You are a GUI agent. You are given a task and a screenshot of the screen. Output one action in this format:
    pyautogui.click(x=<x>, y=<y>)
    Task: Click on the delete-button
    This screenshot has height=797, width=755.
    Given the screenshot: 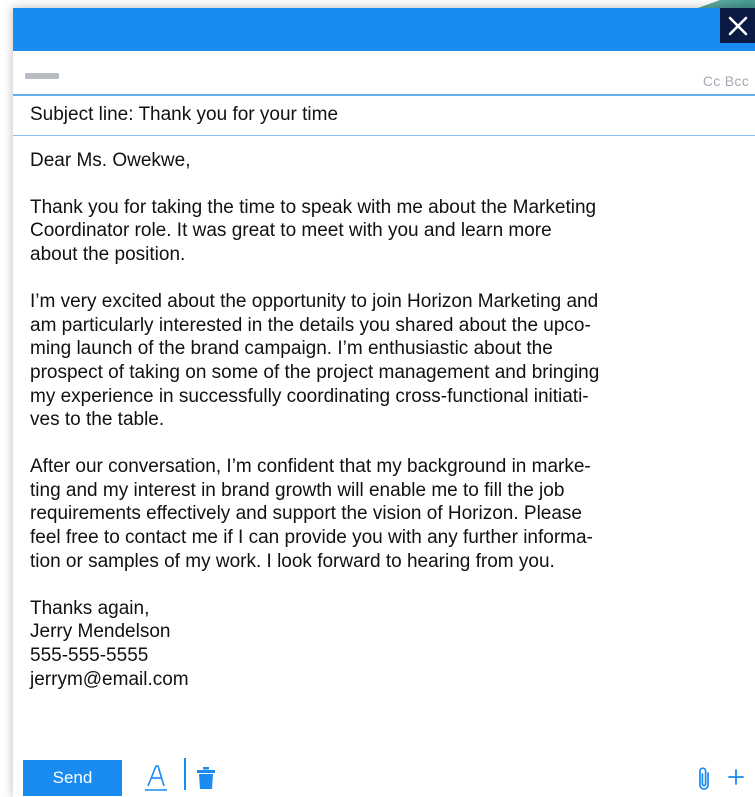 What is the action you would take?
    pyautogui.click(x=206, y=778)
    